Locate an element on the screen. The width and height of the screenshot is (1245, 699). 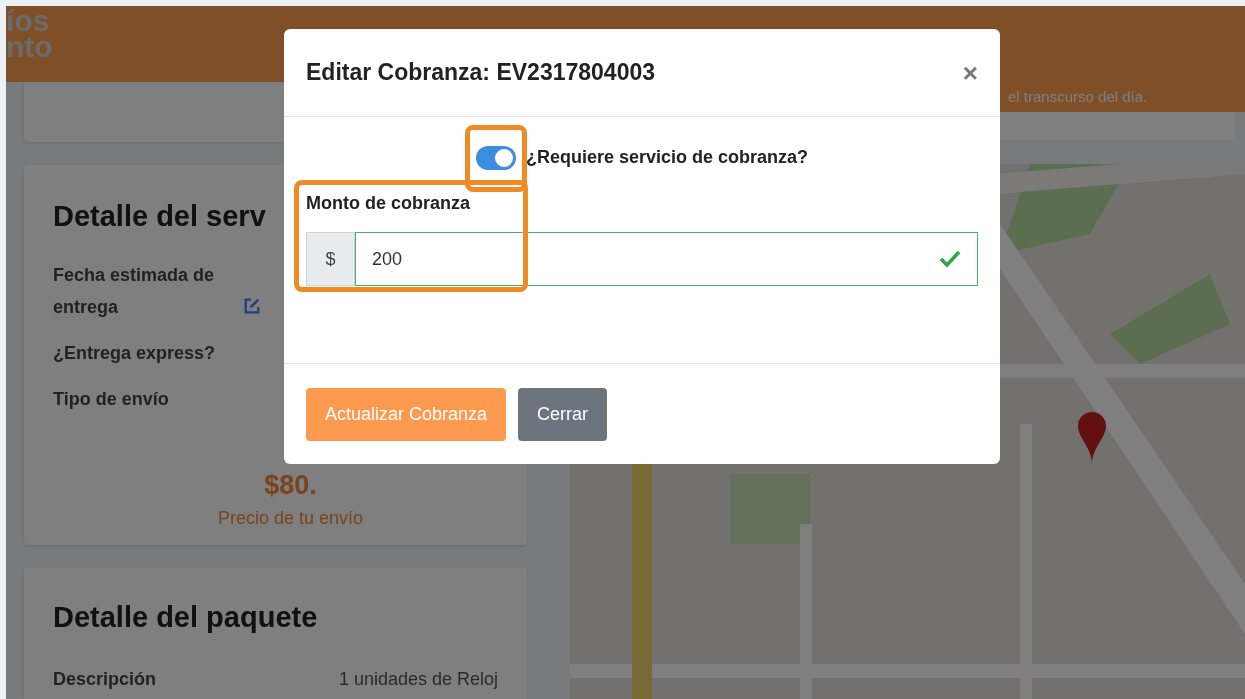
notice-text: el transcurso del día. is located at coordinates (1078, 96).